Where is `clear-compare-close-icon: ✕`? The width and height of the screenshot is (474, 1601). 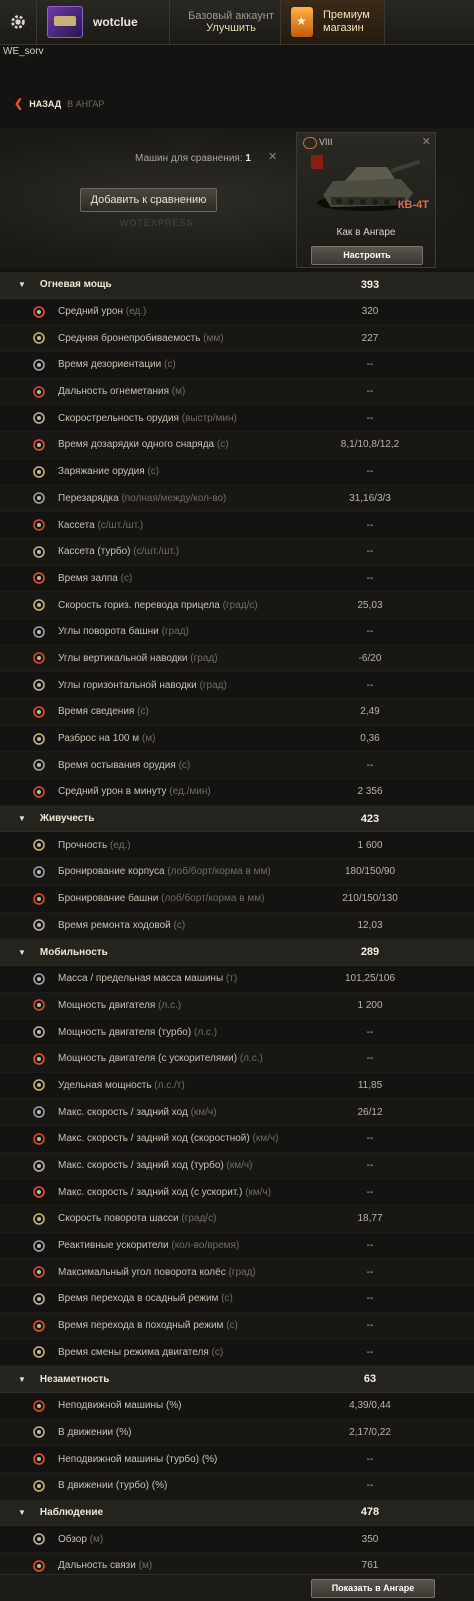
clear-compare-close-icon: ✕ is located at coordinates (272, 156).